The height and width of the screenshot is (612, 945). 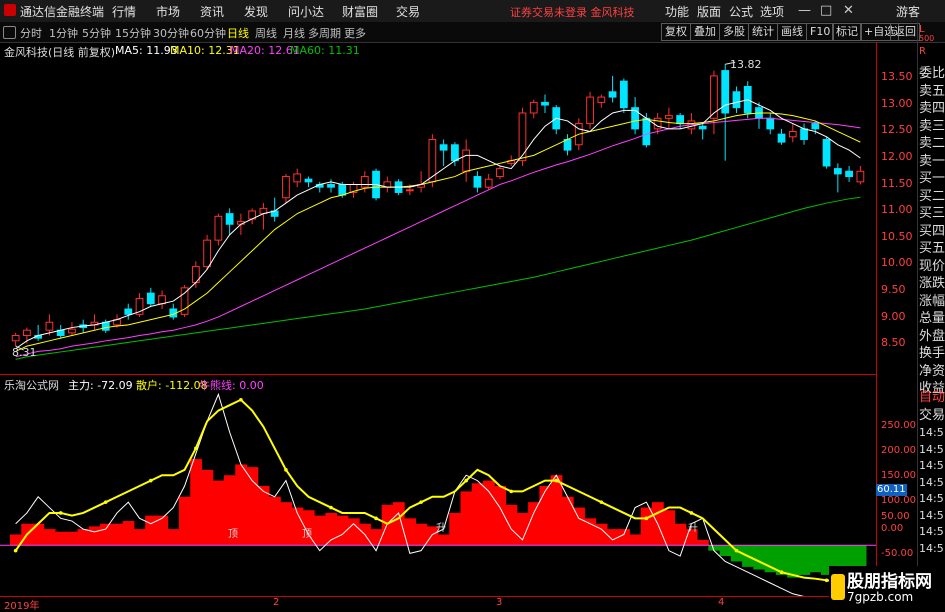 What do you see at coordinates (676, 32) in the screenshot?
I see `adjust-button: 复权` at bounding box center [676, 32].